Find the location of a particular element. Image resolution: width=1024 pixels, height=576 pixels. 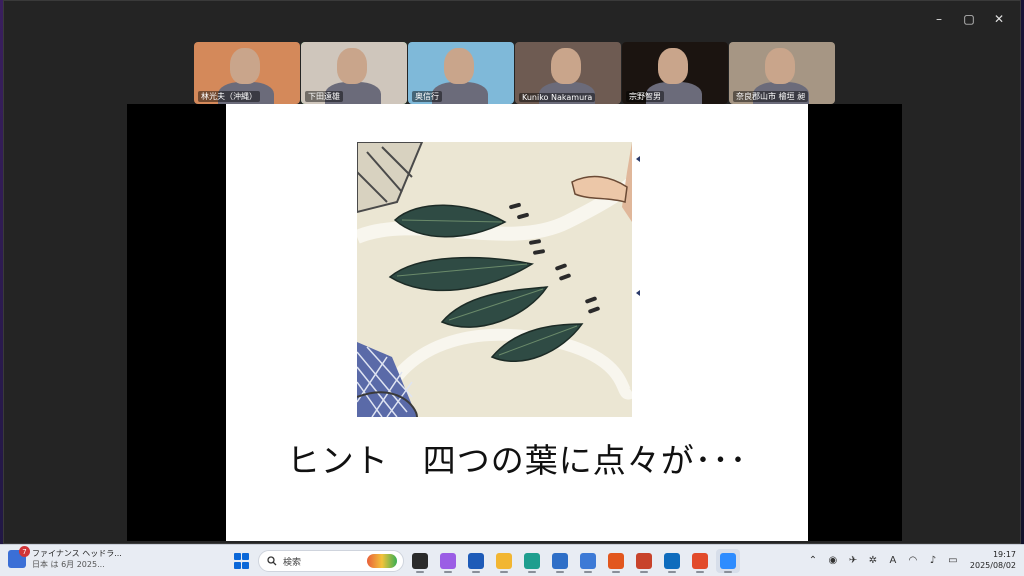

participant-name: 林光夫（沖縄） is located at coordinates (229, 96).